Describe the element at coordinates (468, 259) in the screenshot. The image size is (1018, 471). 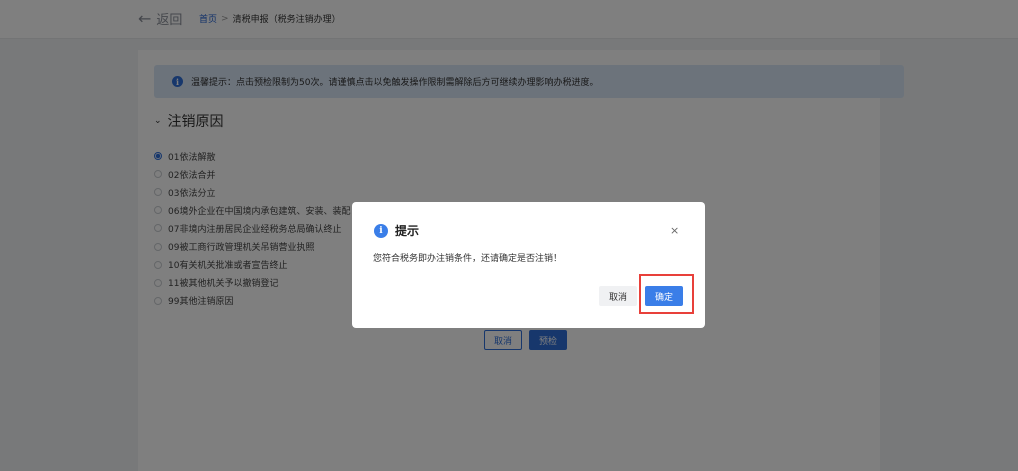
I see `dialog-message: 您符合税务即办注销条件，还请确定是否注销！` at that location.